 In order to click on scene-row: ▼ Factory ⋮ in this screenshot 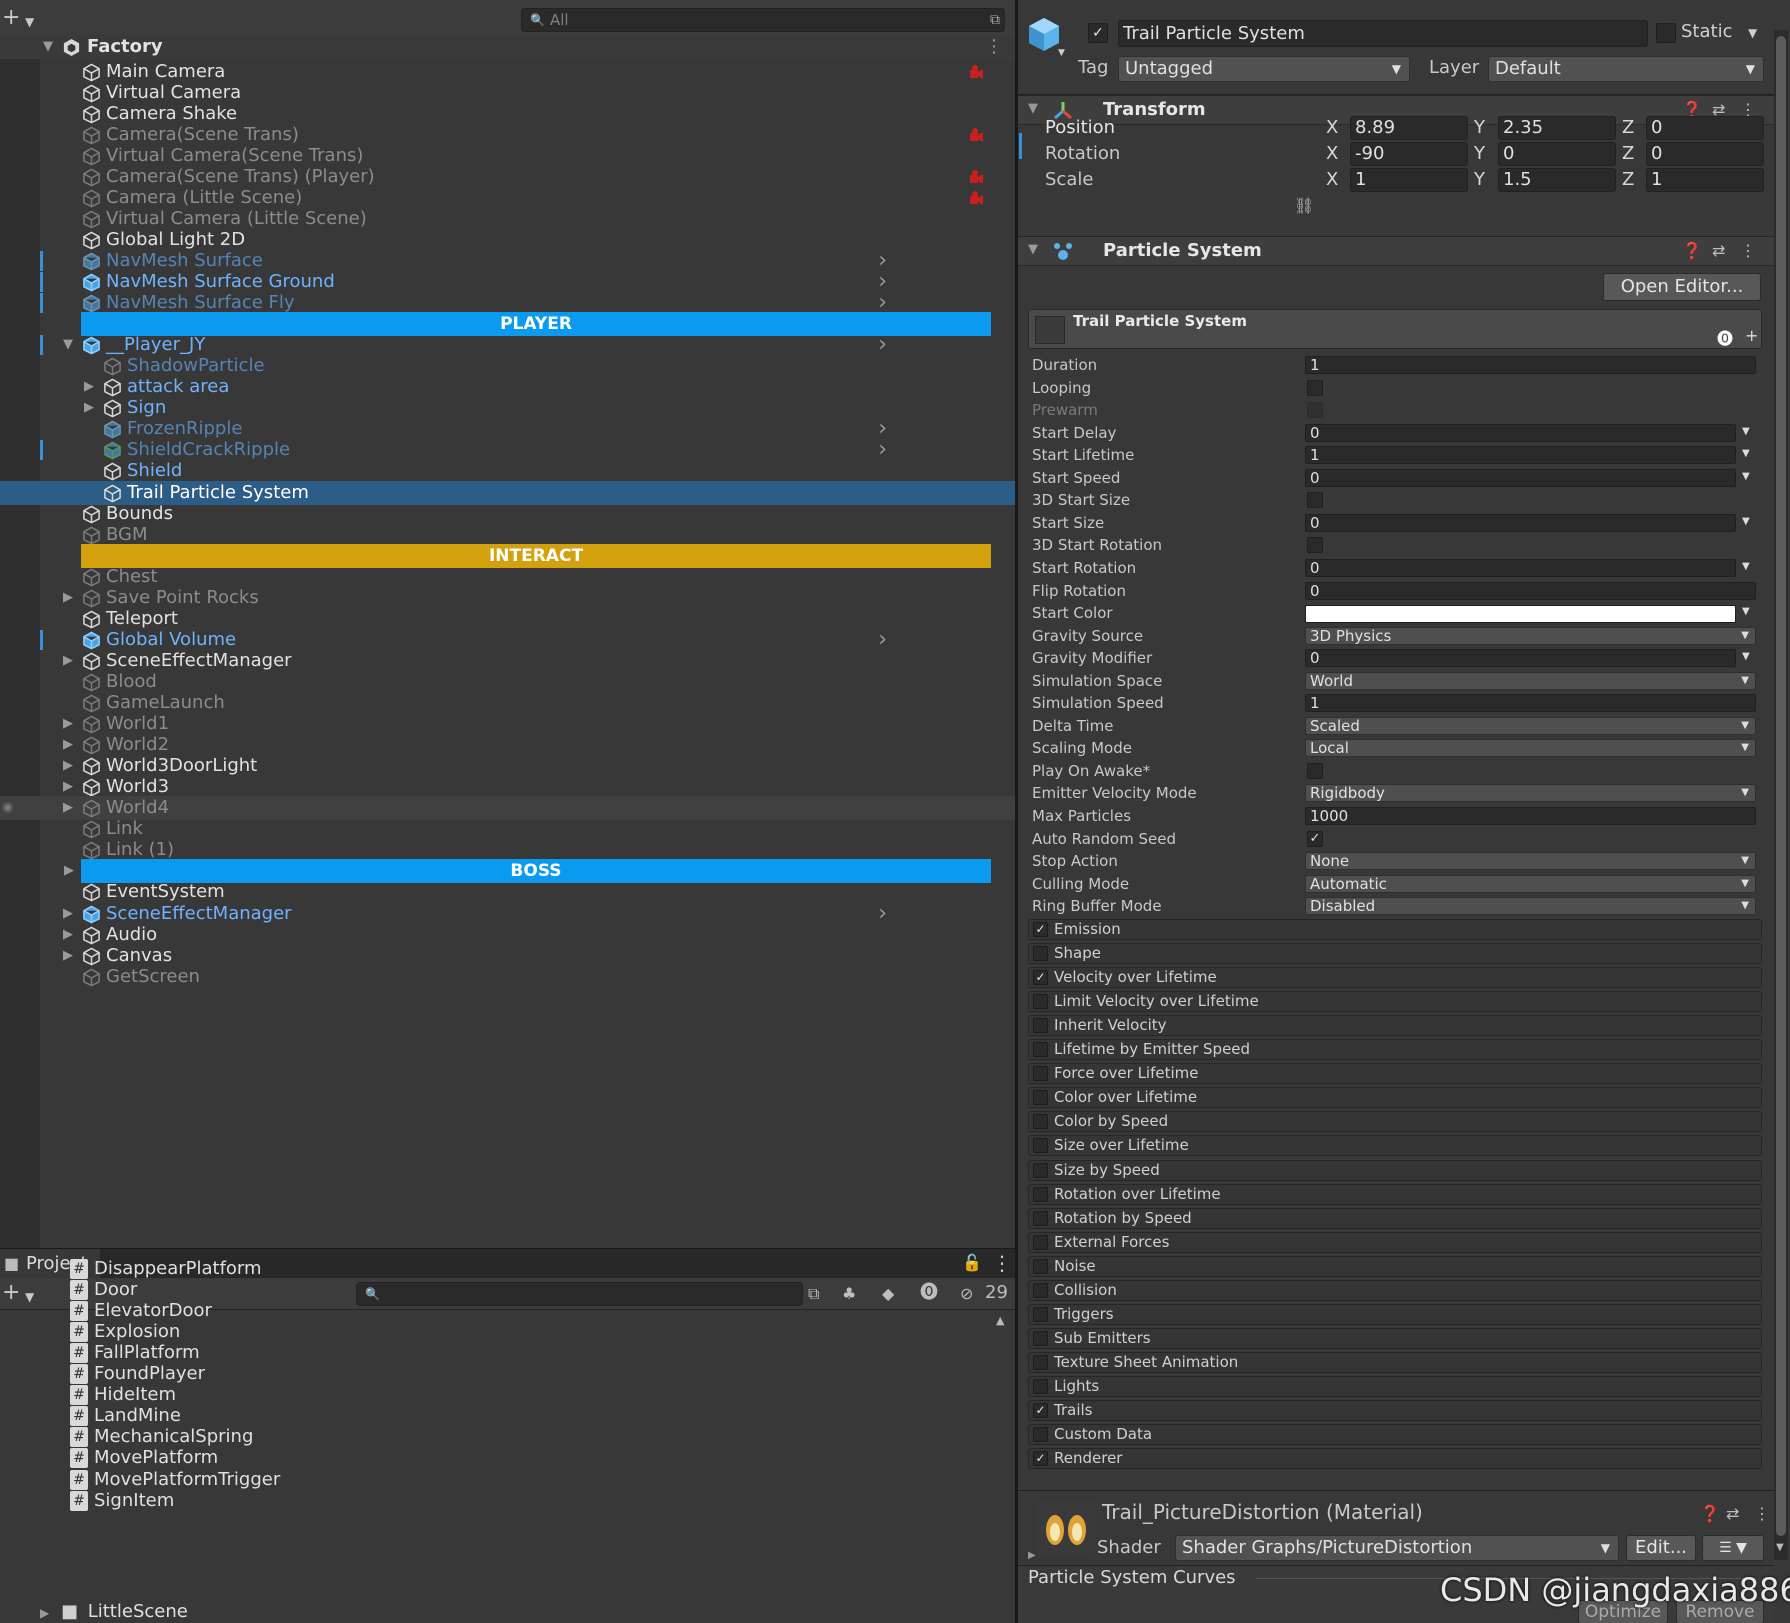, I will do `click(507, 47)`.